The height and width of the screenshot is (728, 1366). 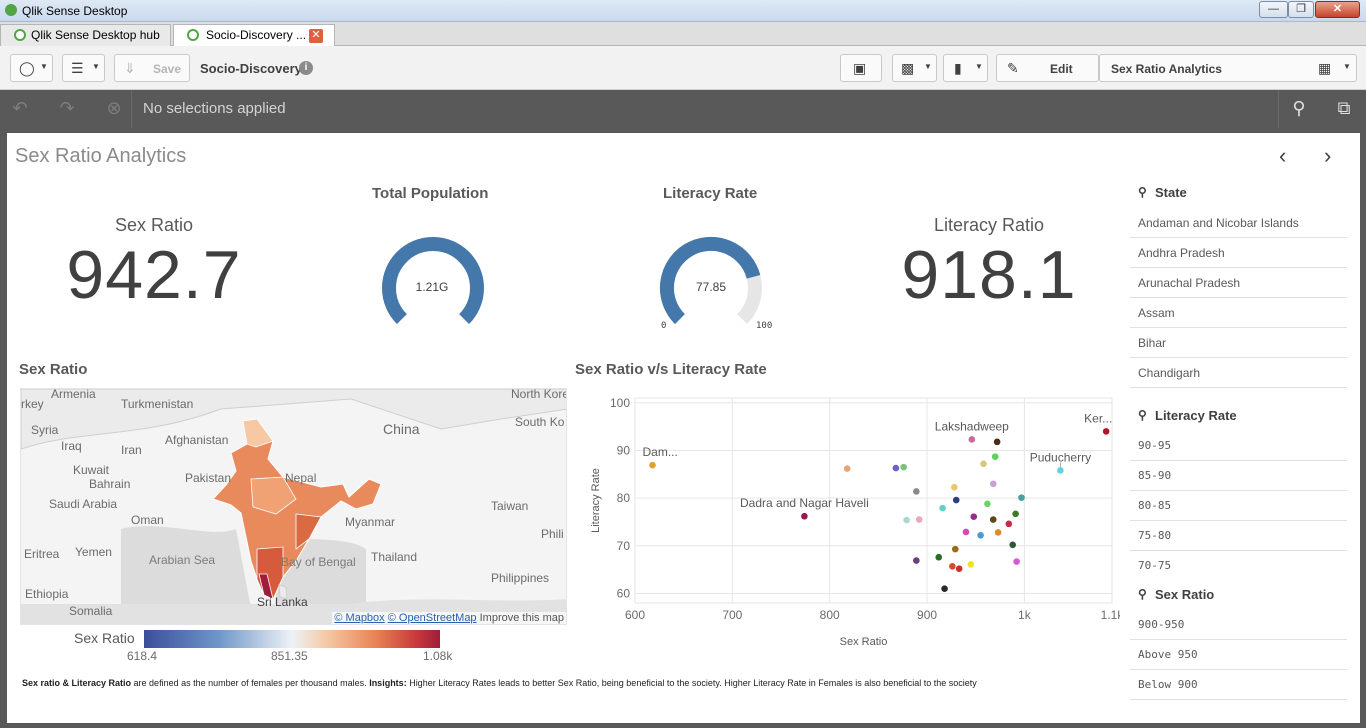 I want to click on y-axis-label: Literacy Rate, so click(x=596, y=500).